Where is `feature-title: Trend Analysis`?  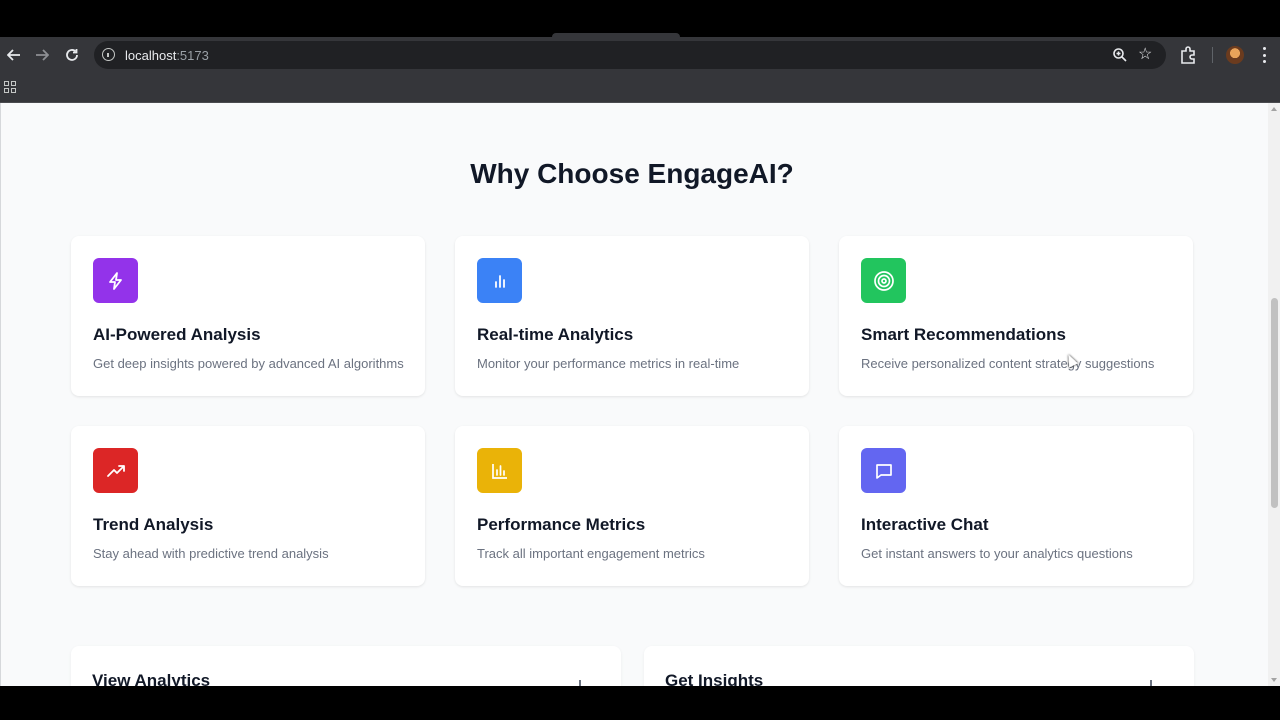 feature-title: Trend Analysis is located at coordinates (153, 524).